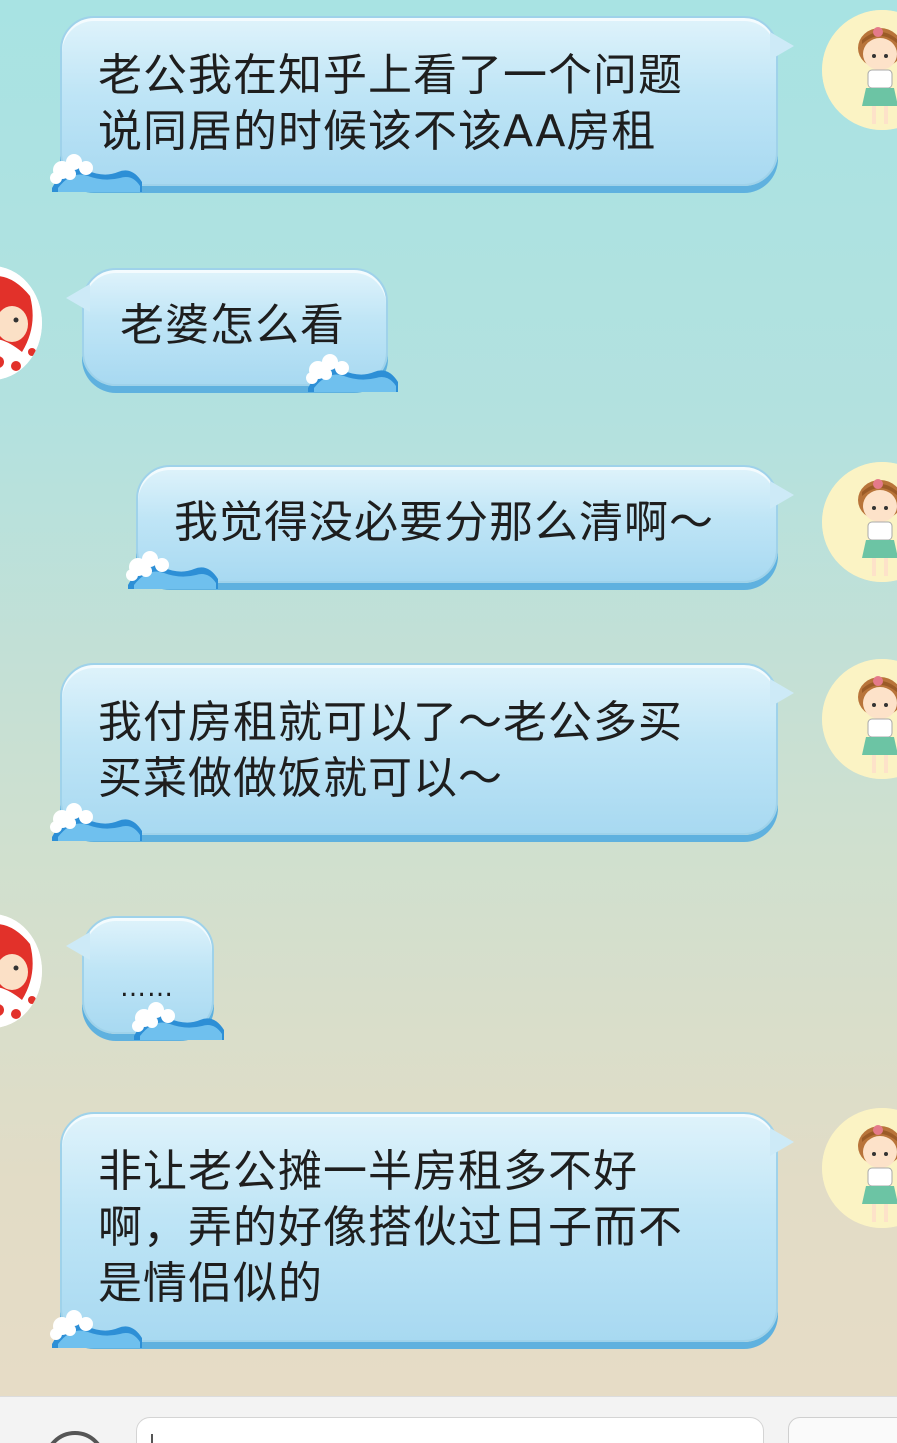 The image size is (897, 1443). Describe the element at coordinates (232, 325) in the screenshot. I see `message-text: 老婆怎么看` at that location.